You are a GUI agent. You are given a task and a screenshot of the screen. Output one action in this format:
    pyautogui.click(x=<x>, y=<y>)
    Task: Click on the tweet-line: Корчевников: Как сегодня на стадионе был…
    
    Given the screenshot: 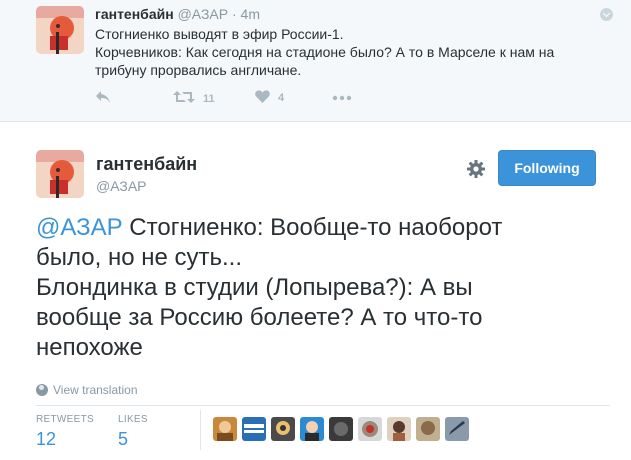 What is the action you would take?
    pyautogui.click(x=325, y=52)
    